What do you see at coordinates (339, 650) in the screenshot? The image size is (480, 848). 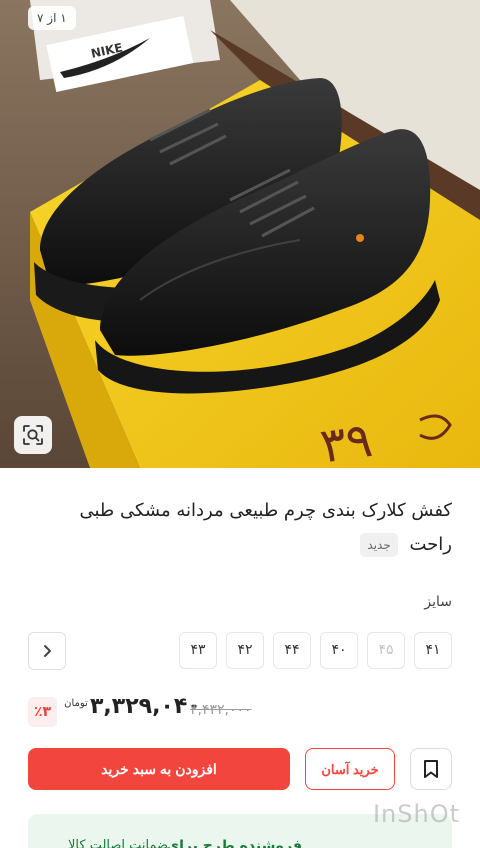 I see `size-option: ۴۰` at bounding box center [339, 650].